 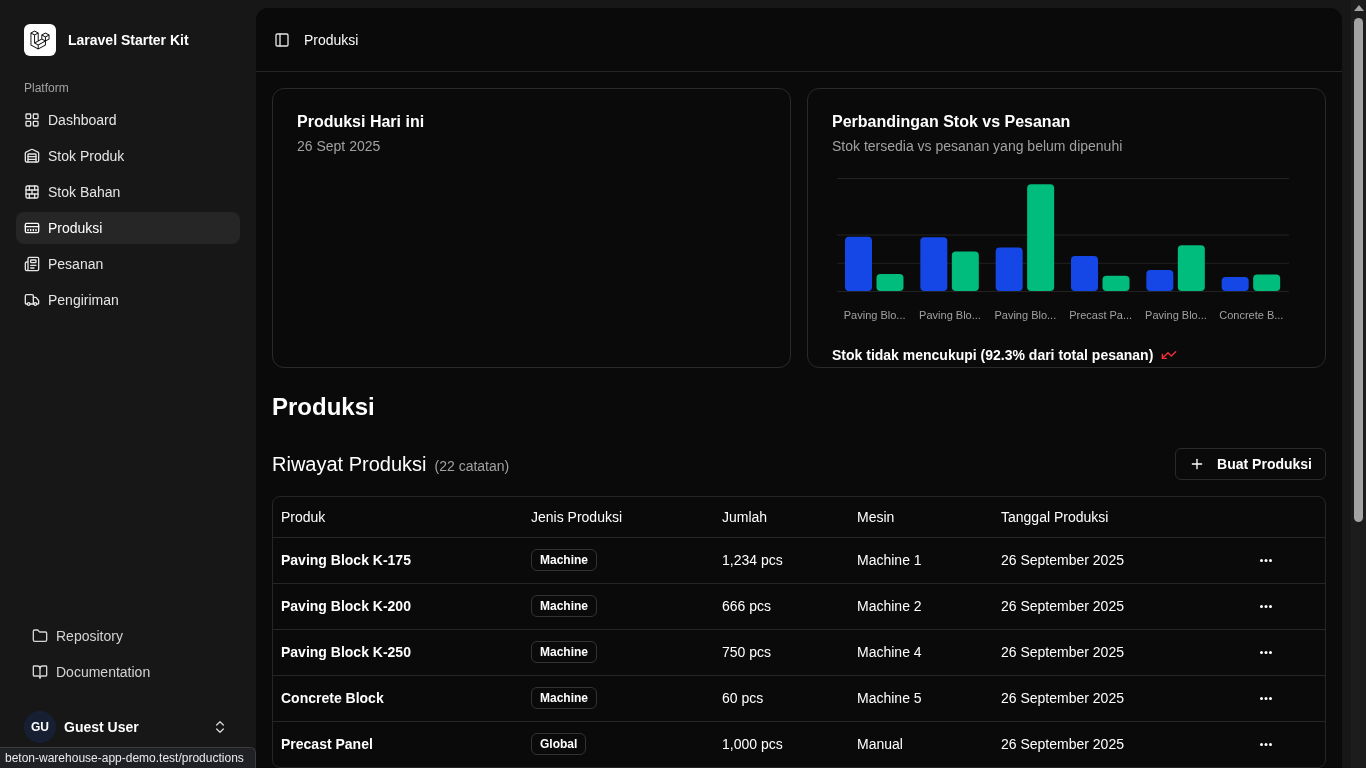 I want to click on newspaper-icon, so click(x=32, y=264).